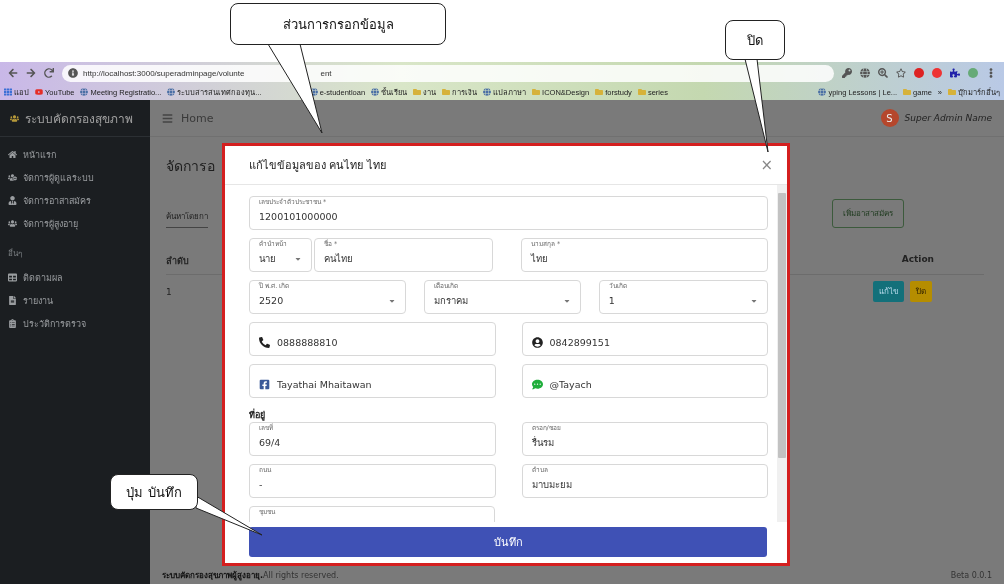  What do you see at coordinates (257, 415) in the screenshot?
I see `section-heading: ที่อยู่` at bounding box center [257, 415].